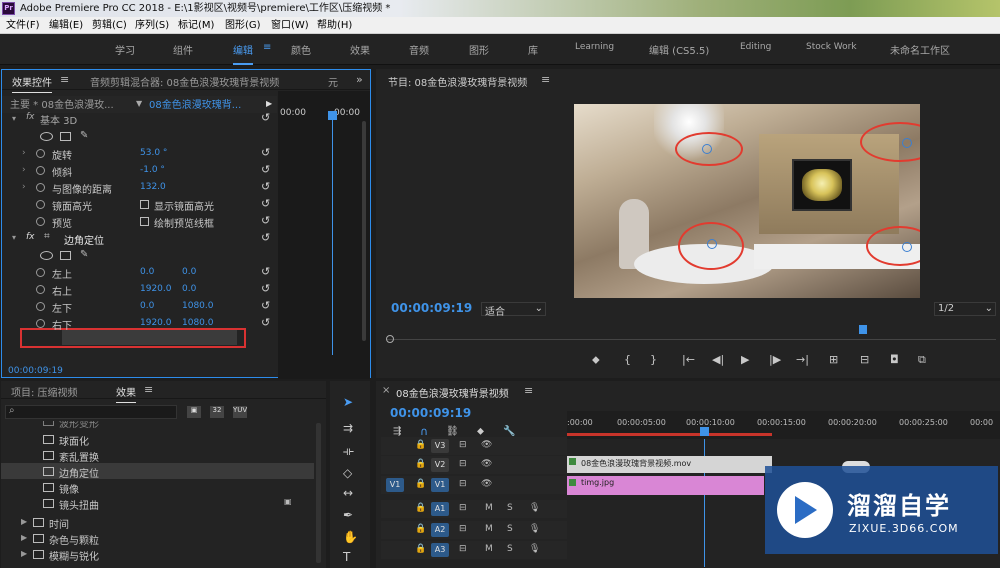 The width and height of the screenshot is (1000, 568). What do you see at coordinates (157, 538) in the screenshot?
I see `folder-item: ▶ 杂色与颗粒` at bounding box center [157, 538].